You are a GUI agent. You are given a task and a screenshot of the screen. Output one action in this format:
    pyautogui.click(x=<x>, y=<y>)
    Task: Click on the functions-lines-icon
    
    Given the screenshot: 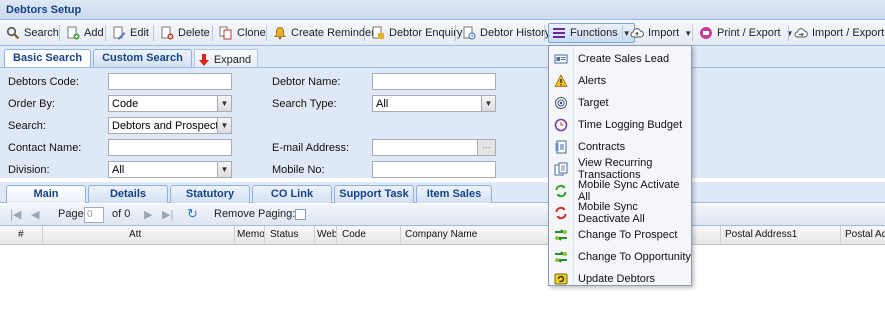 What is the action you would take?
    pyautogui.click(x=559, y=33)
    